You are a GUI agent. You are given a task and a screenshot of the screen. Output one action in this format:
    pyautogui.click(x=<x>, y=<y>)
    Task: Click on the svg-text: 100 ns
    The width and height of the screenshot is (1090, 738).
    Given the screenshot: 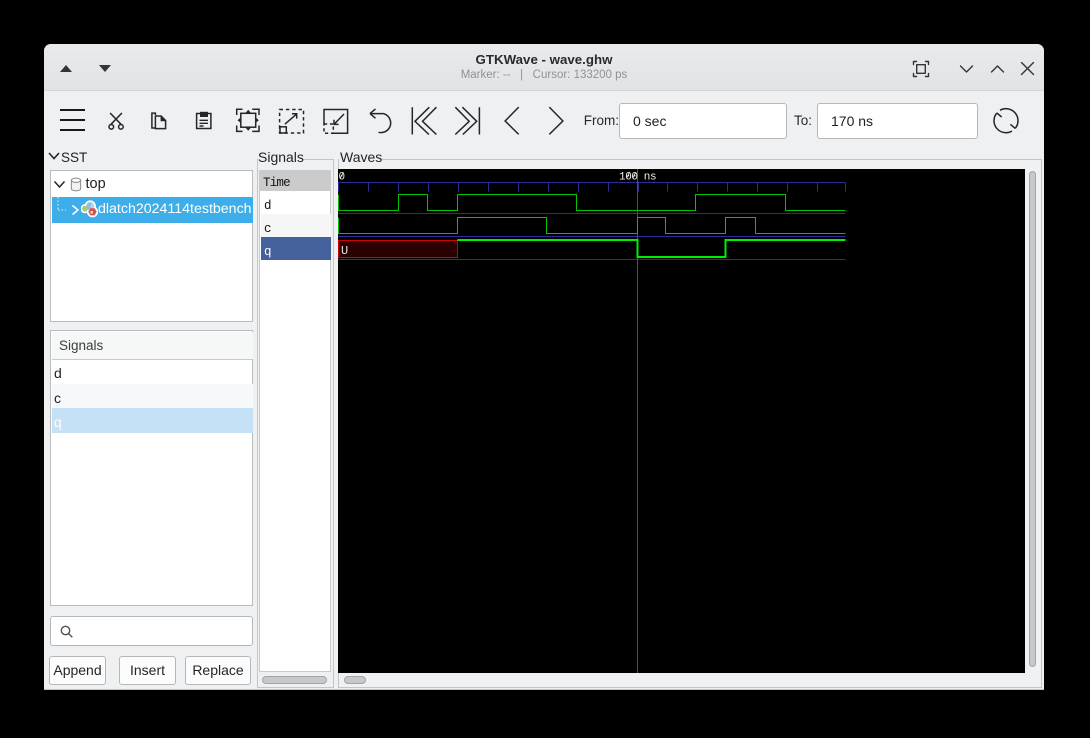 What is the action you would take?
    pyautogui.click(x=637, y=178)
    